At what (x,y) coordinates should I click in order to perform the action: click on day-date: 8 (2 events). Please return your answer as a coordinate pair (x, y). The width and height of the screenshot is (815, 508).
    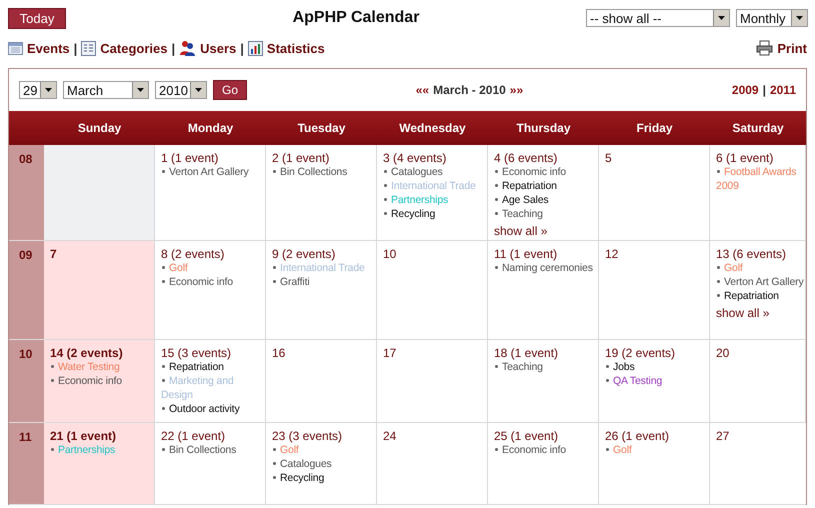
    Looking at the image, I should click on (212, 254).